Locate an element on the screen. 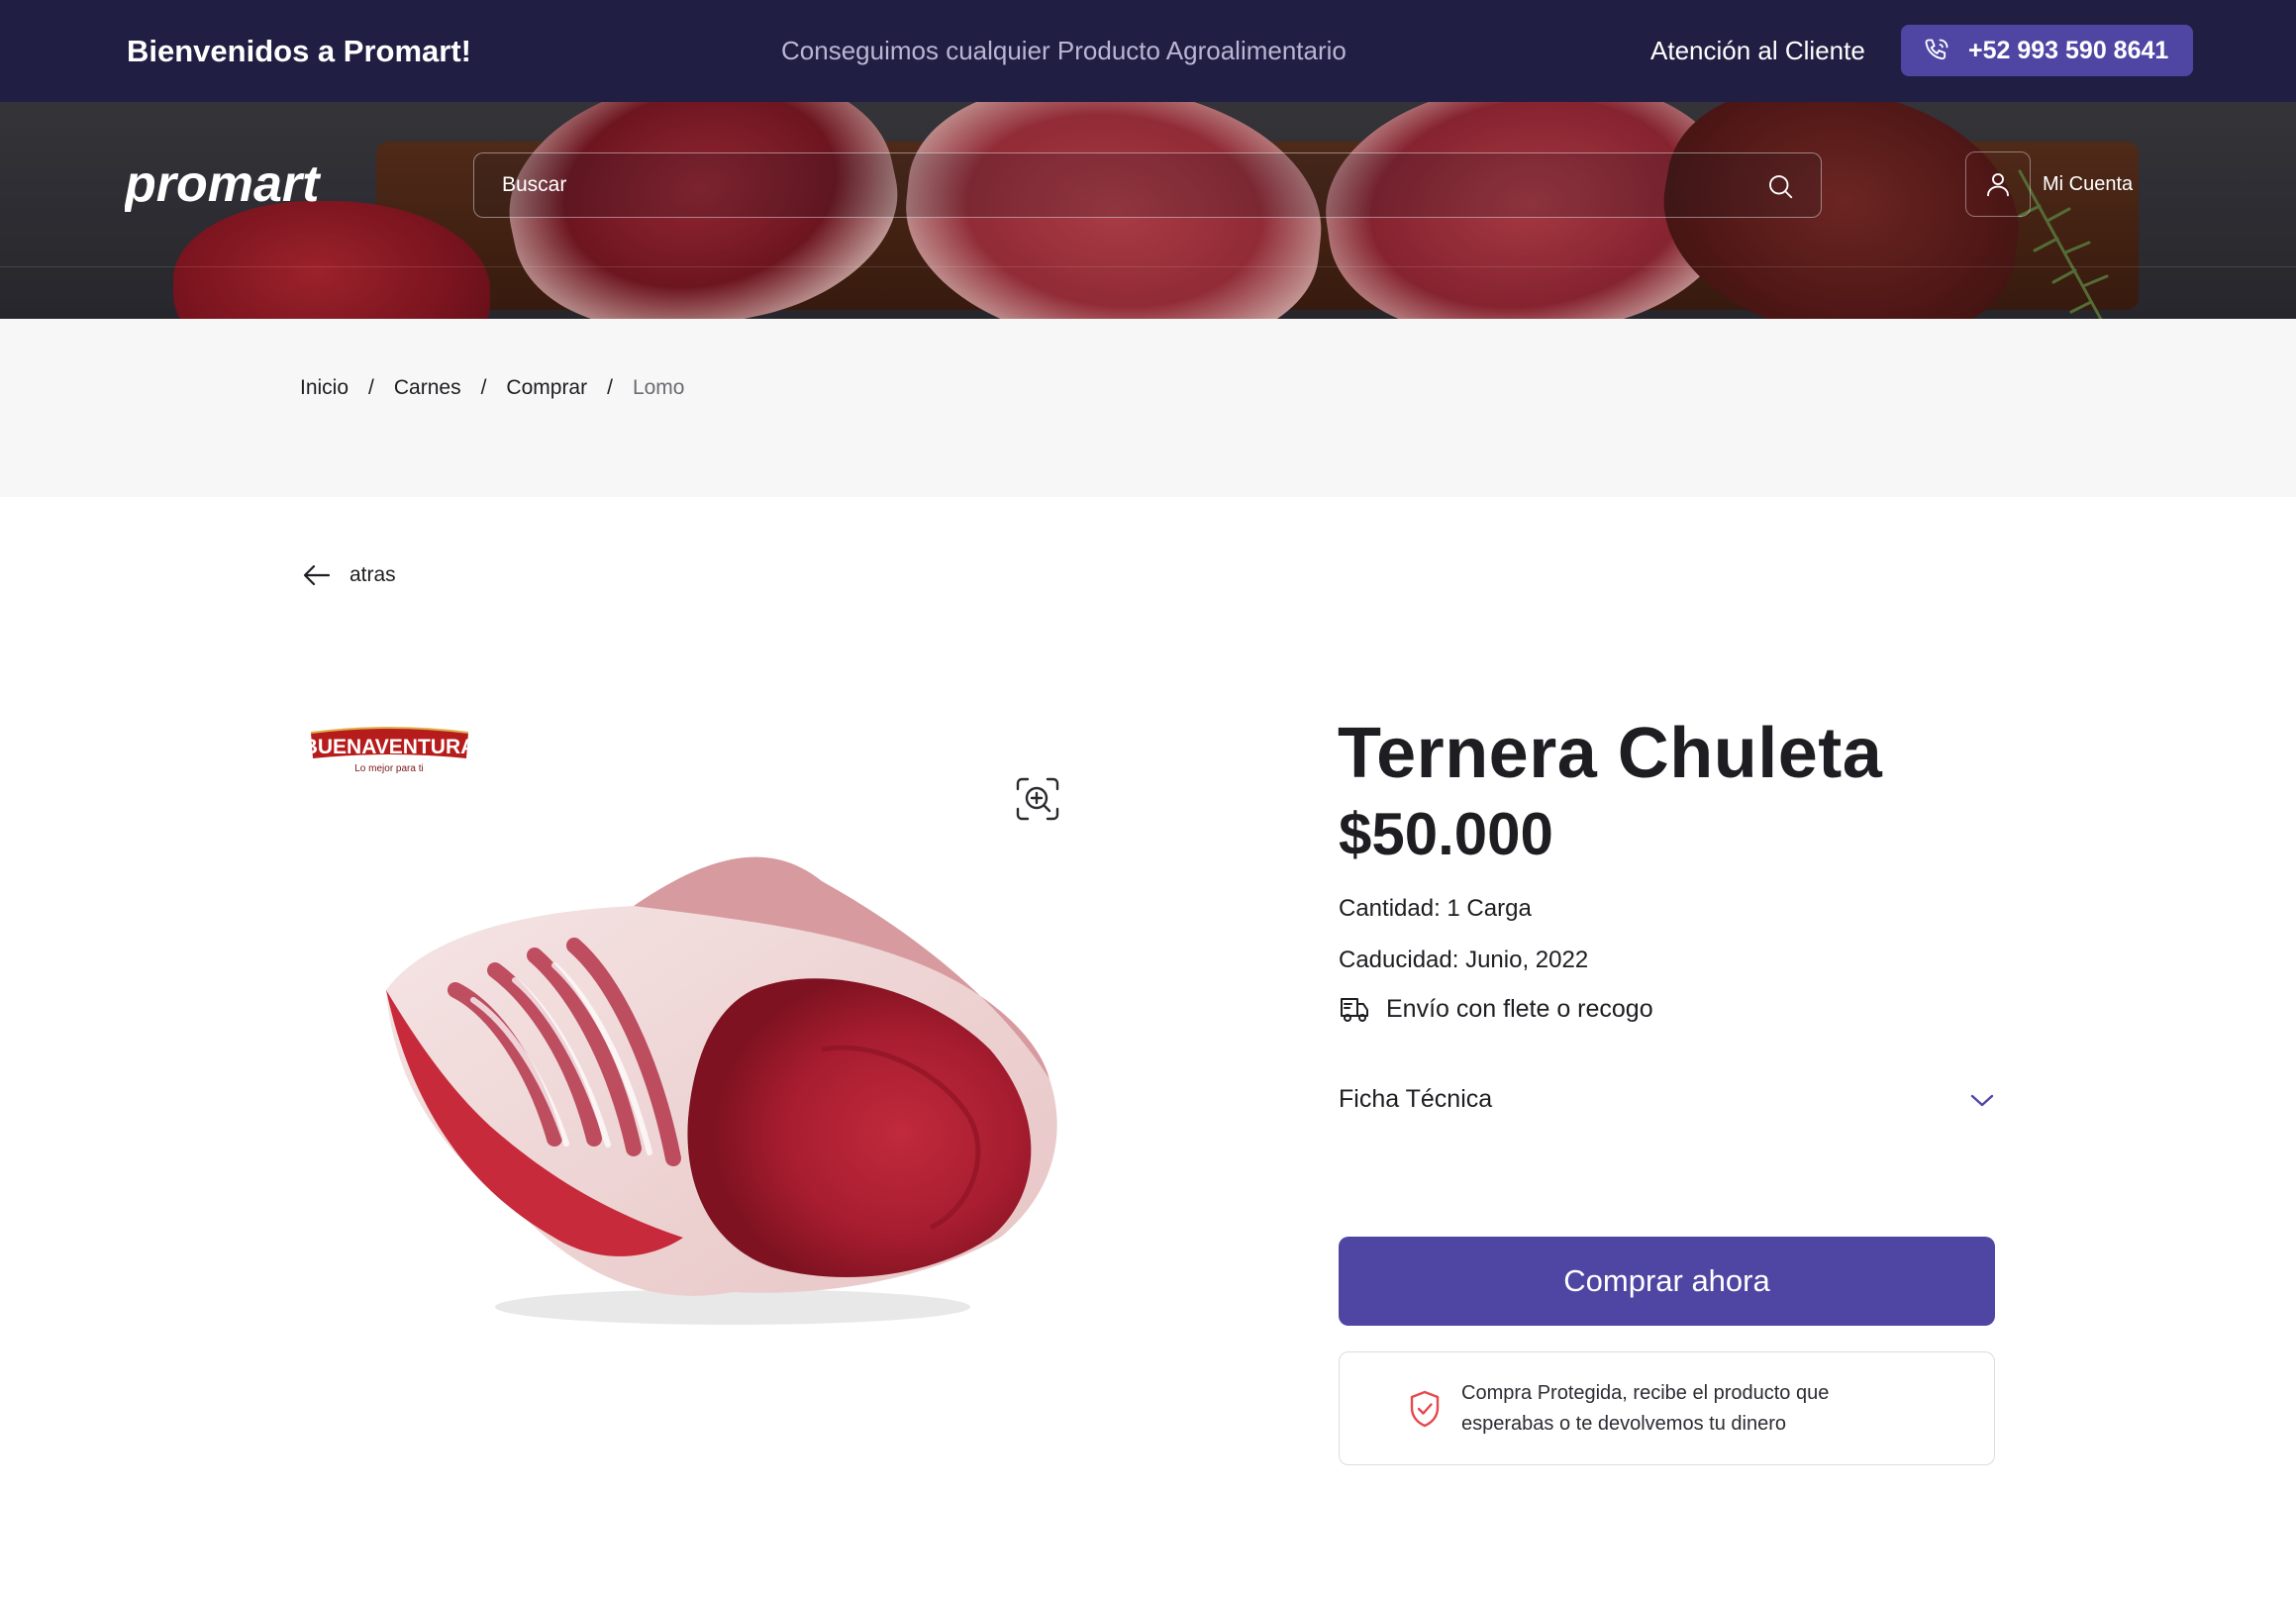 The width and height of the screenshot is (2296, 1598). account-label: Mi Cuenta is located at coordinates (2088, 184).